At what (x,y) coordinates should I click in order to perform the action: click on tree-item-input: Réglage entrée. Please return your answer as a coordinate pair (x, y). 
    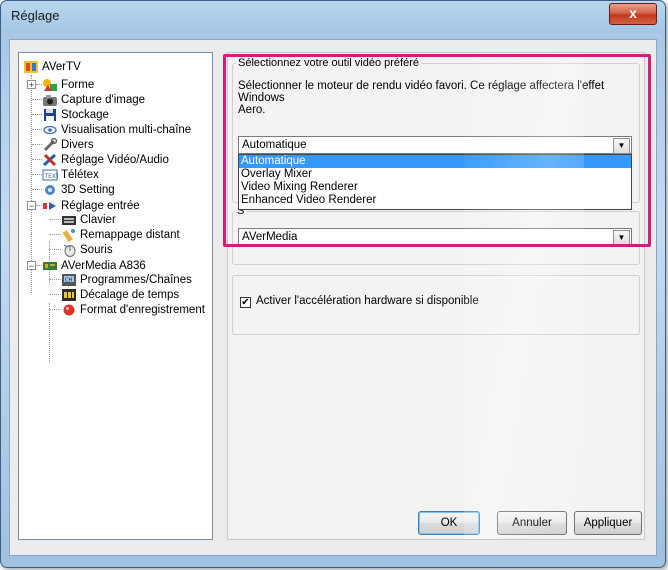
    Looking at the image, I should click on (91, 205).